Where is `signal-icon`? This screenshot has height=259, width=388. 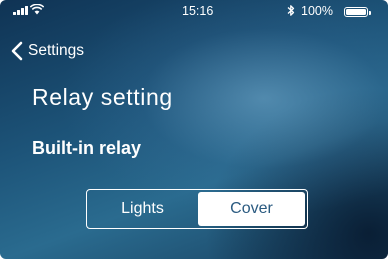 signal-icon is located at coordinates (21, 10).